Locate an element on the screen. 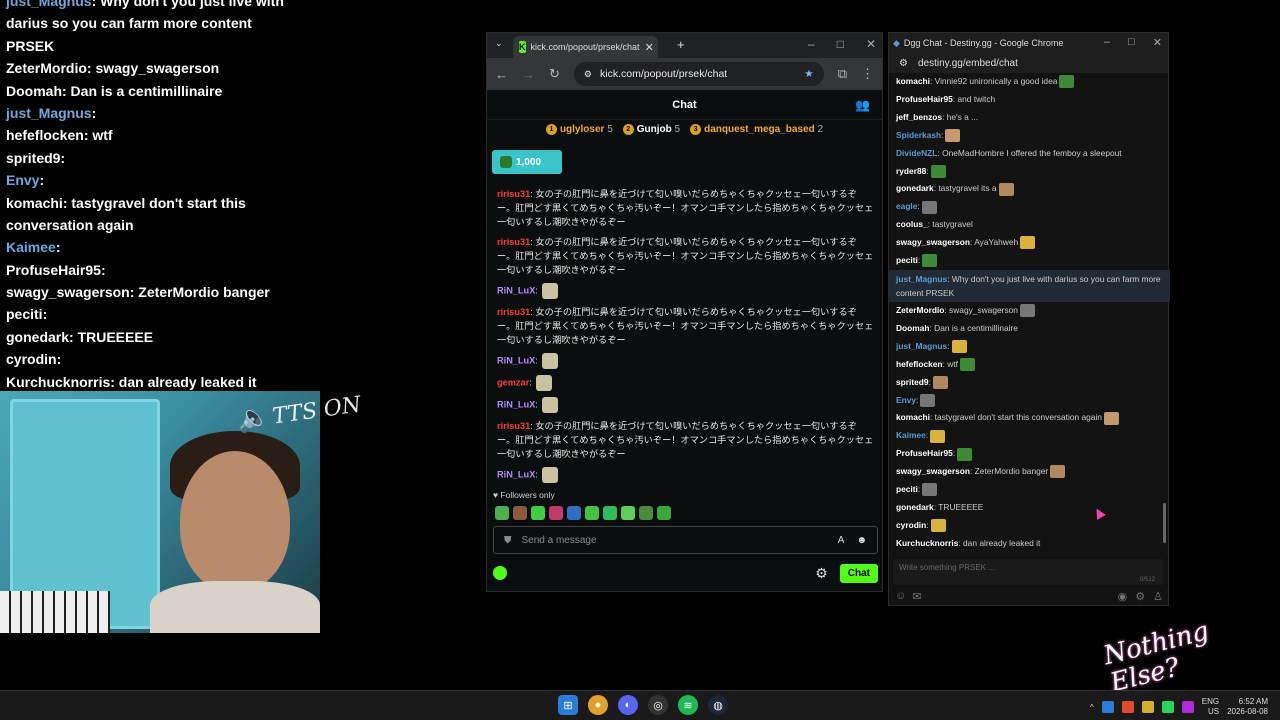 Image resolution: width=1280 pixels, height=720 pixels. clock: 6:52 AM 2026-08-08 is located at coordinates (1247, 707).